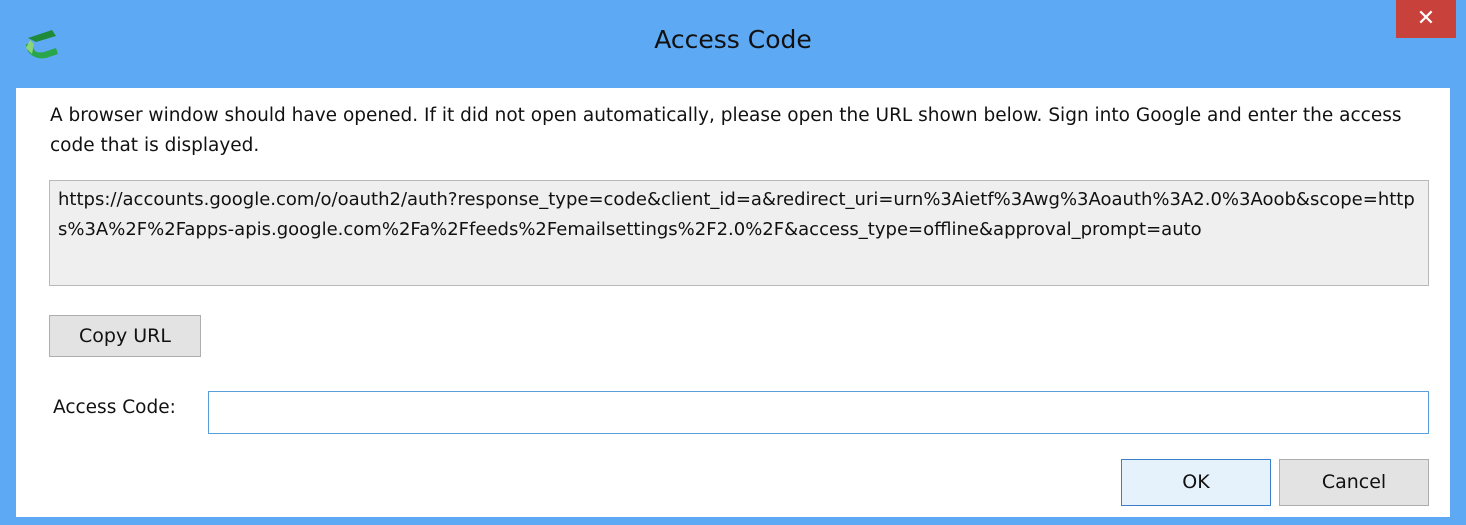 Image resolution: width=1466 pixels, height=525 pixels. I want to click on close-button: ✕, so click(1426, 19).